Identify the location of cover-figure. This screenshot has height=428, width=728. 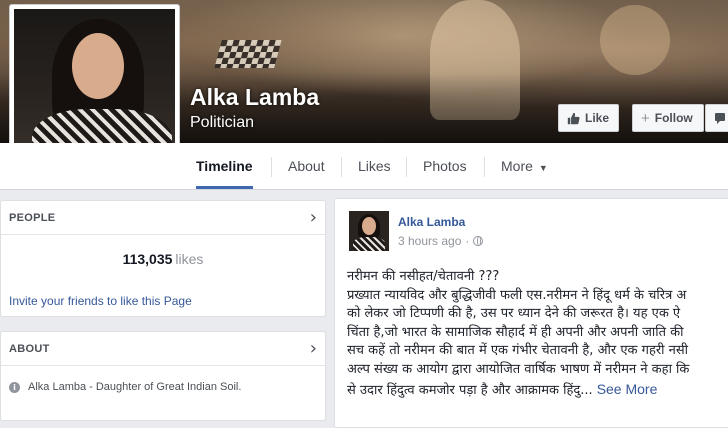
(635, 40).